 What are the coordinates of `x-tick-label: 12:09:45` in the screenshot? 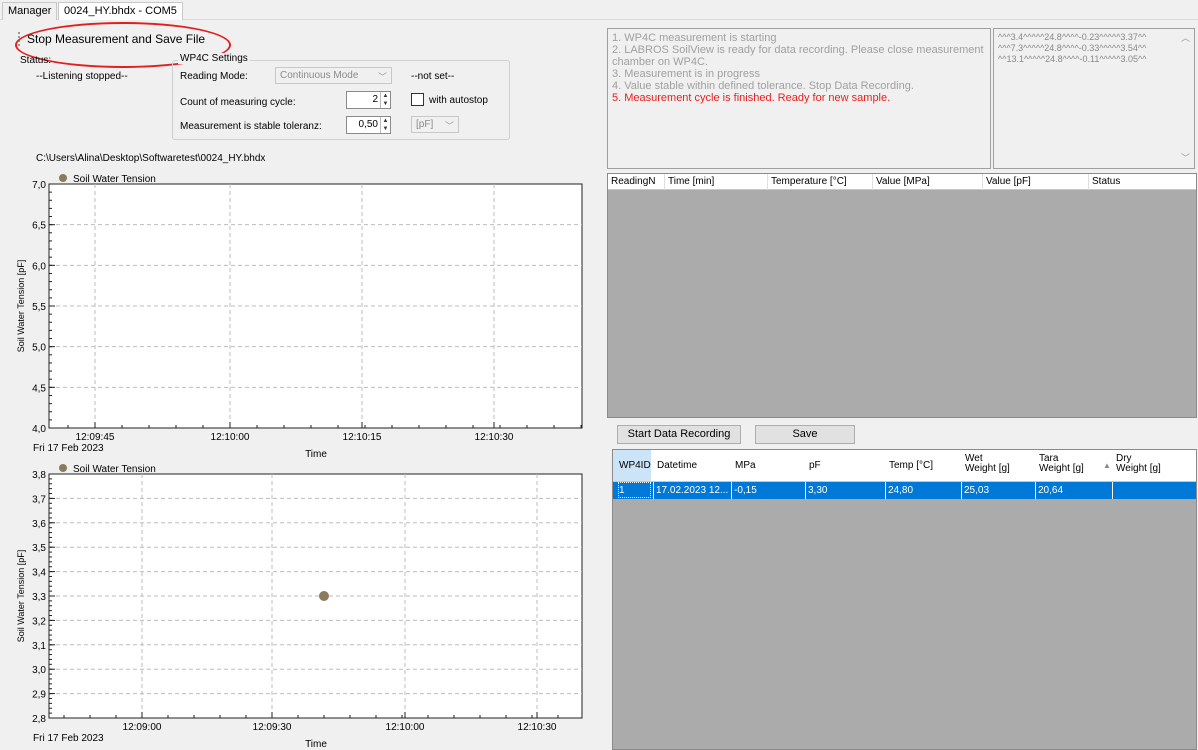 It's located at (95, 437).